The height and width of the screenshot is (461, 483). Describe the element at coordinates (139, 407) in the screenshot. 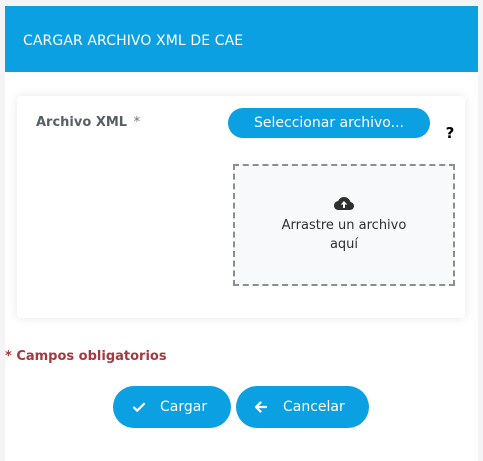

I see `check-icon` at that location.